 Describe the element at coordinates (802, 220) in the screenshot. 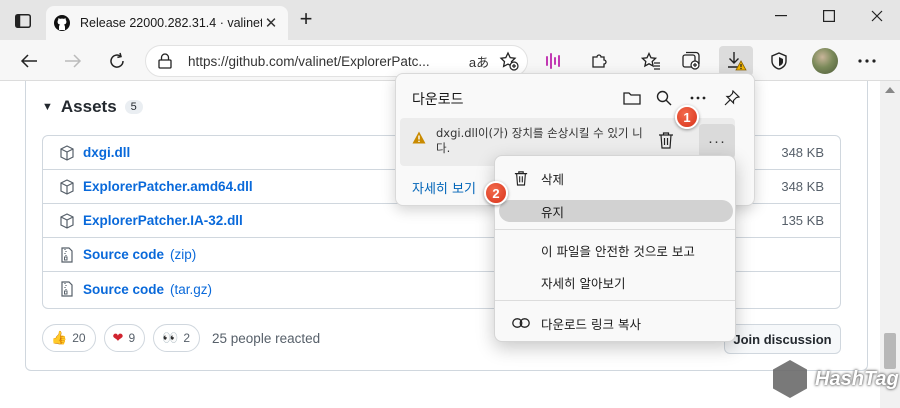

I see `asset-size: 135 KB` at that location.